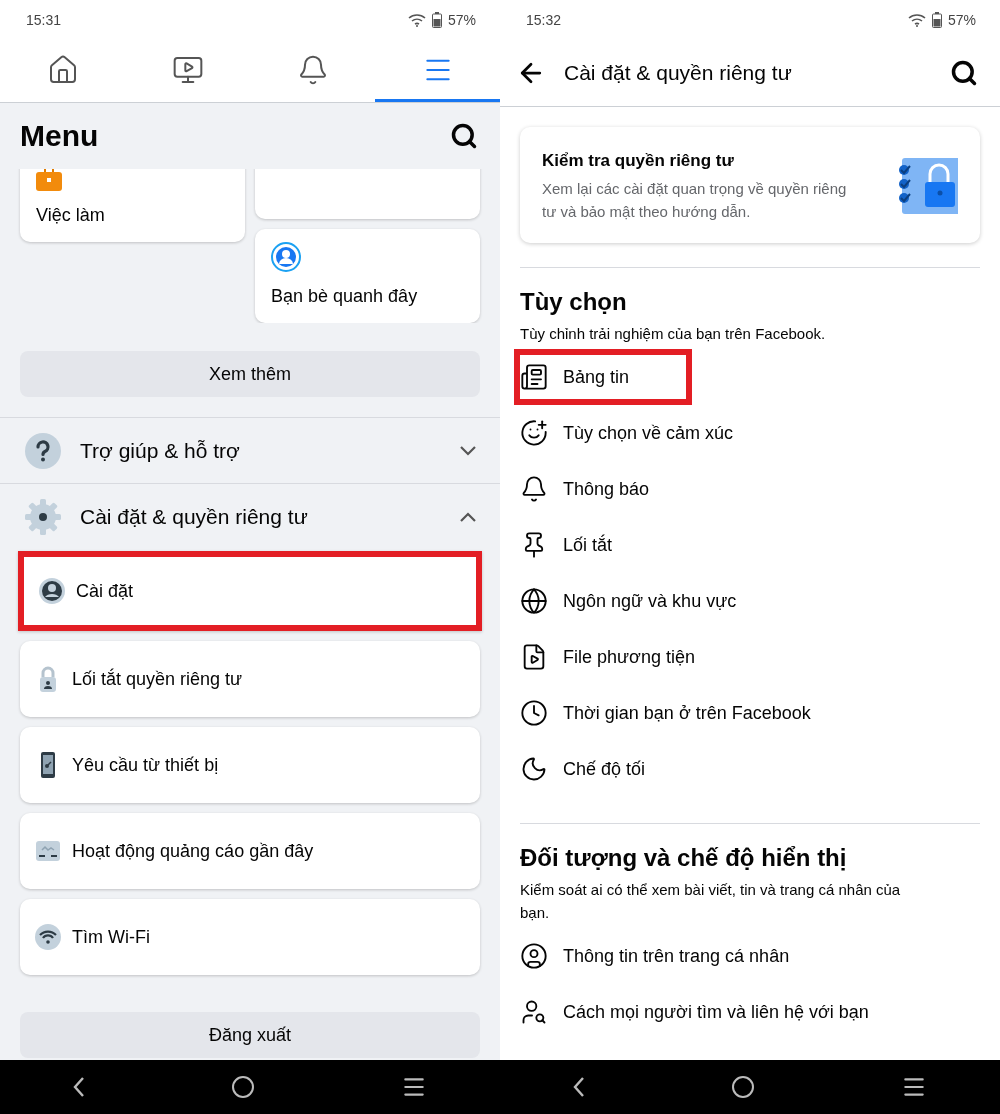 The width and height of the screenshot is (1000, 1114). I want to click on clock-icon, so click(534, 713).